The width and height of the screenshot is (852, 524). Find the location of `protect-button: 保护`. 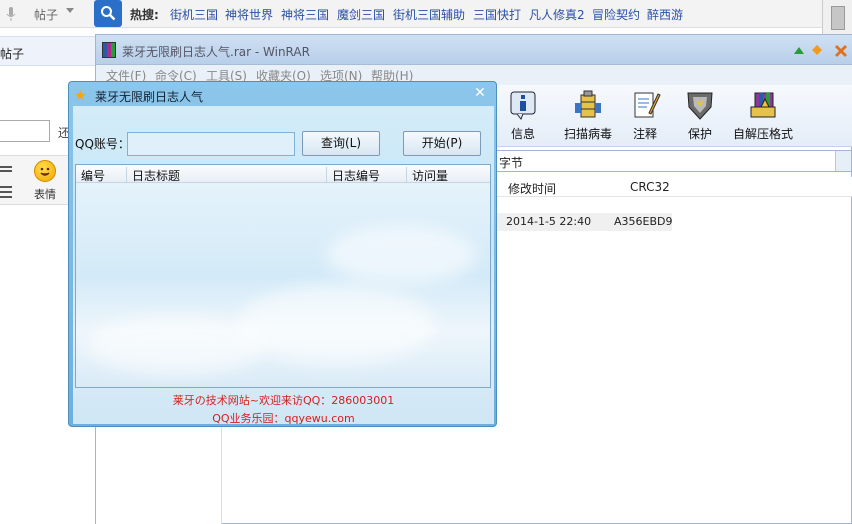

protect-button: 保护 is located at coordinates (700, 117).